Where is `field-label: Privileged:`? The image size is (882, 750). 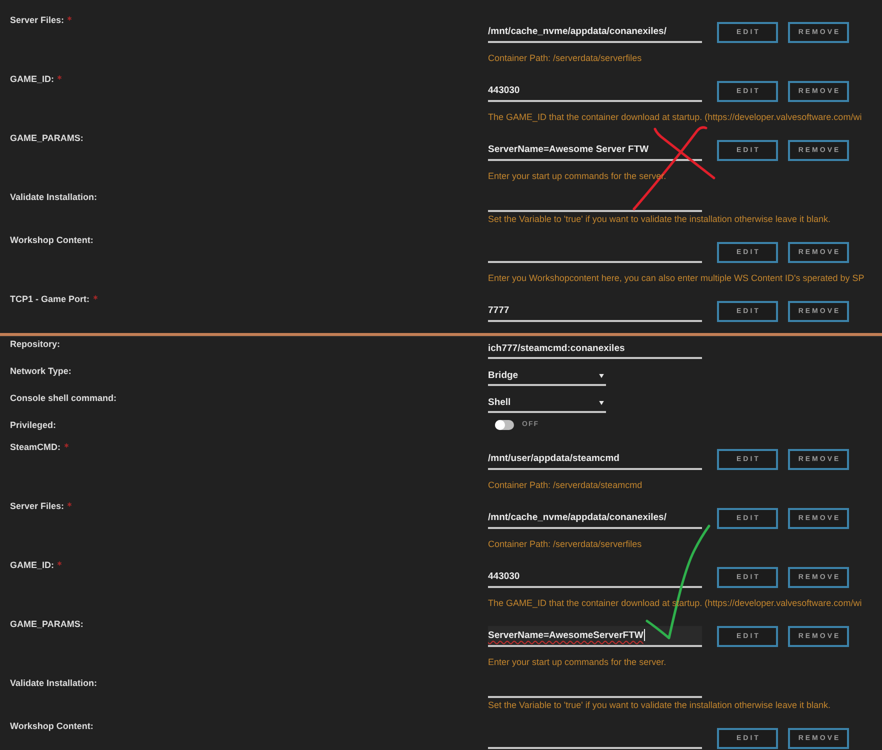 field-label: Privileged: is located at coordinates (33, 425).